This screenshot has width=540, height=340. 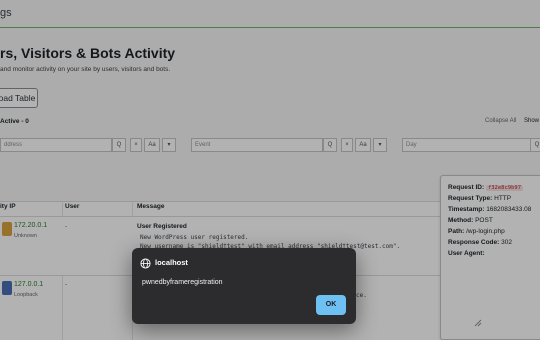 I want to click on dialog-origin: localhost, so click(x=171, y=262).